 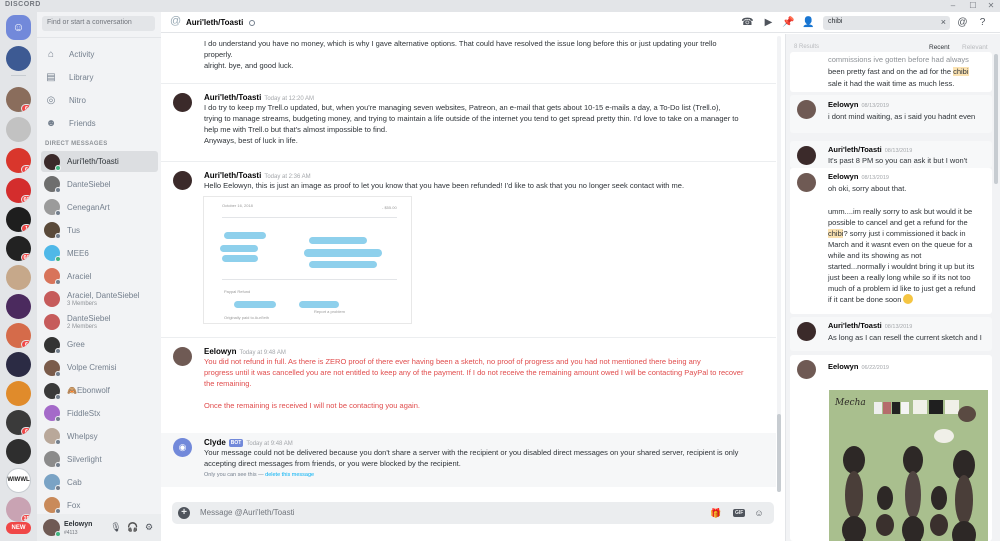 What do you see at coordinates (739, 513) in the screenshot?
I see `gif-button: GIF` at bounding box center [739, 513].